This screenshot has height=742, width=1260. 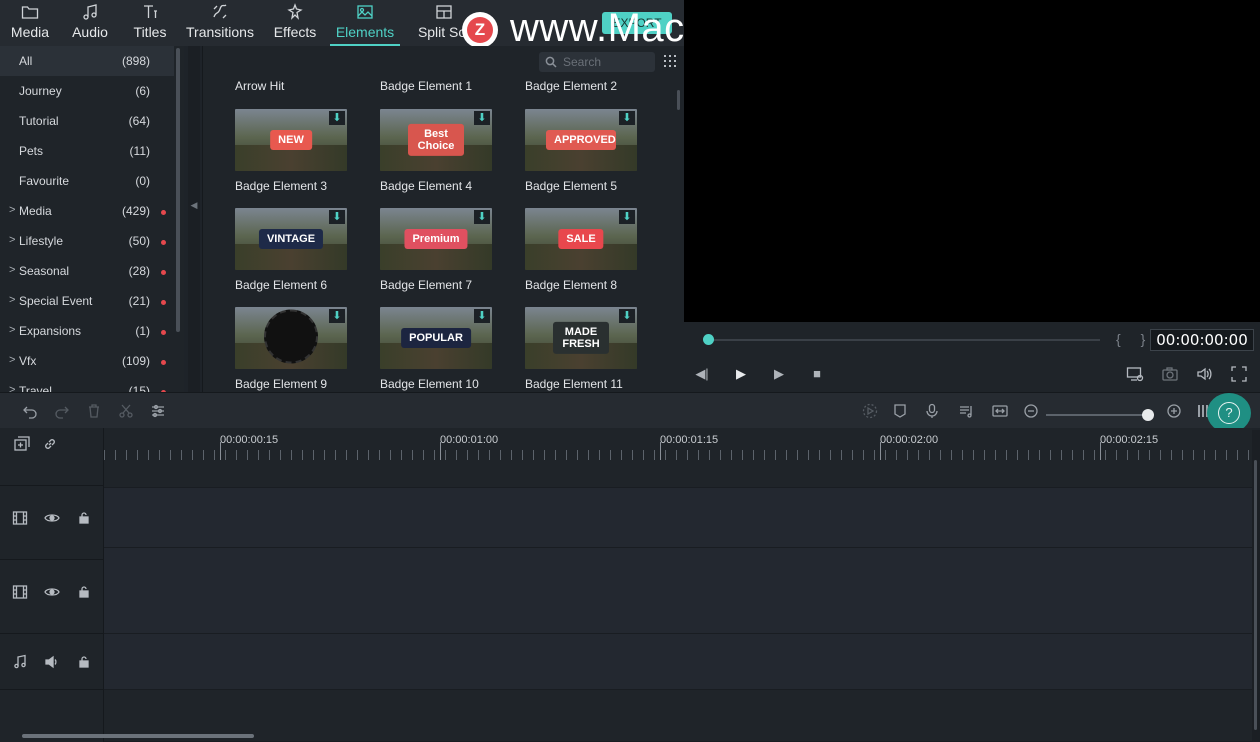 What do you see at coordinates (138, 736) in the screenshot?
I see `timeline-horizontal-scrollbar` at bounding box center [138, 736].